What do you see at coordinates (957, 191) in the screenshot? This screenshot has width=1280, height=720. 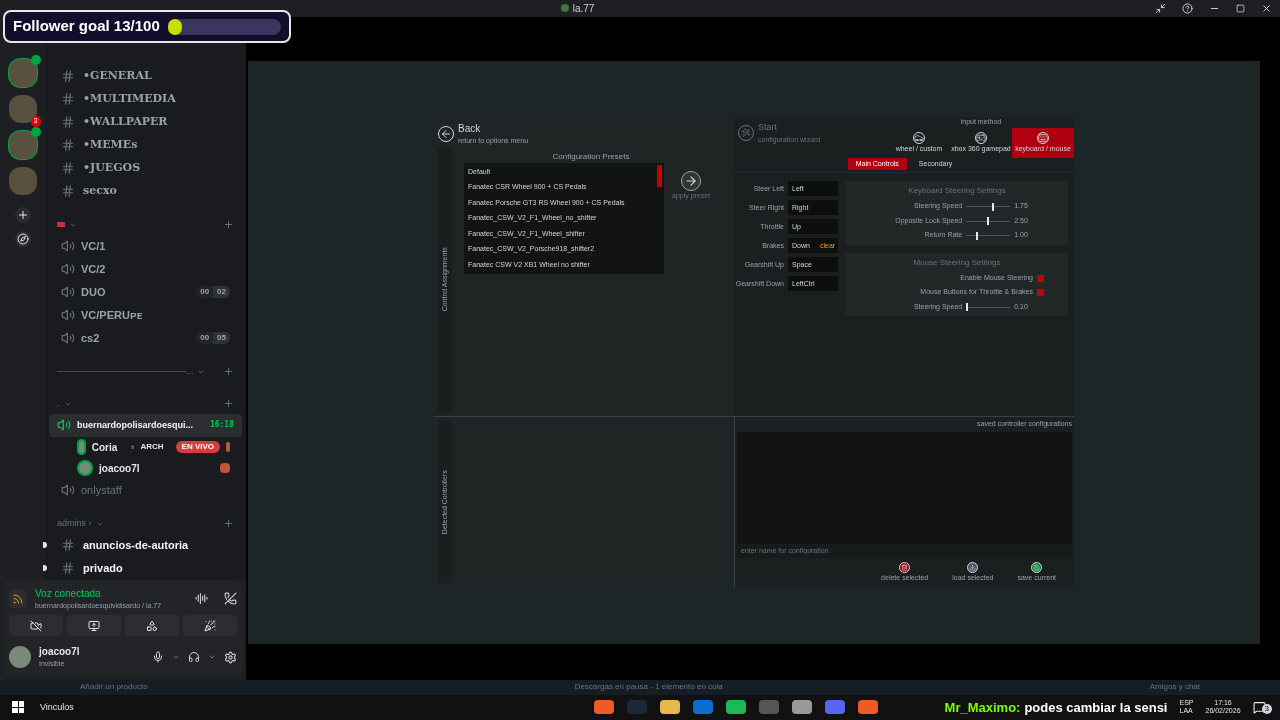 I see `panel-title: Keyboard Steering Settings` at bounding box center [957, 191].